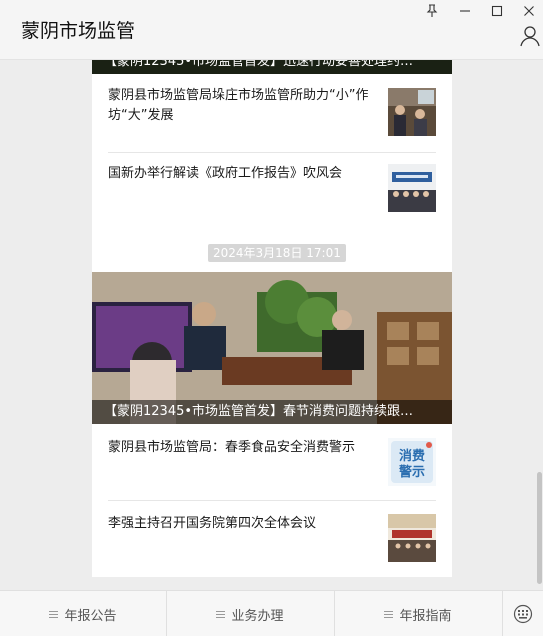 This screenshot has width=543, height=636. Describe the element at coordinates (412, 456) in the screenshot. I see `svg-text: 消费` at that location.